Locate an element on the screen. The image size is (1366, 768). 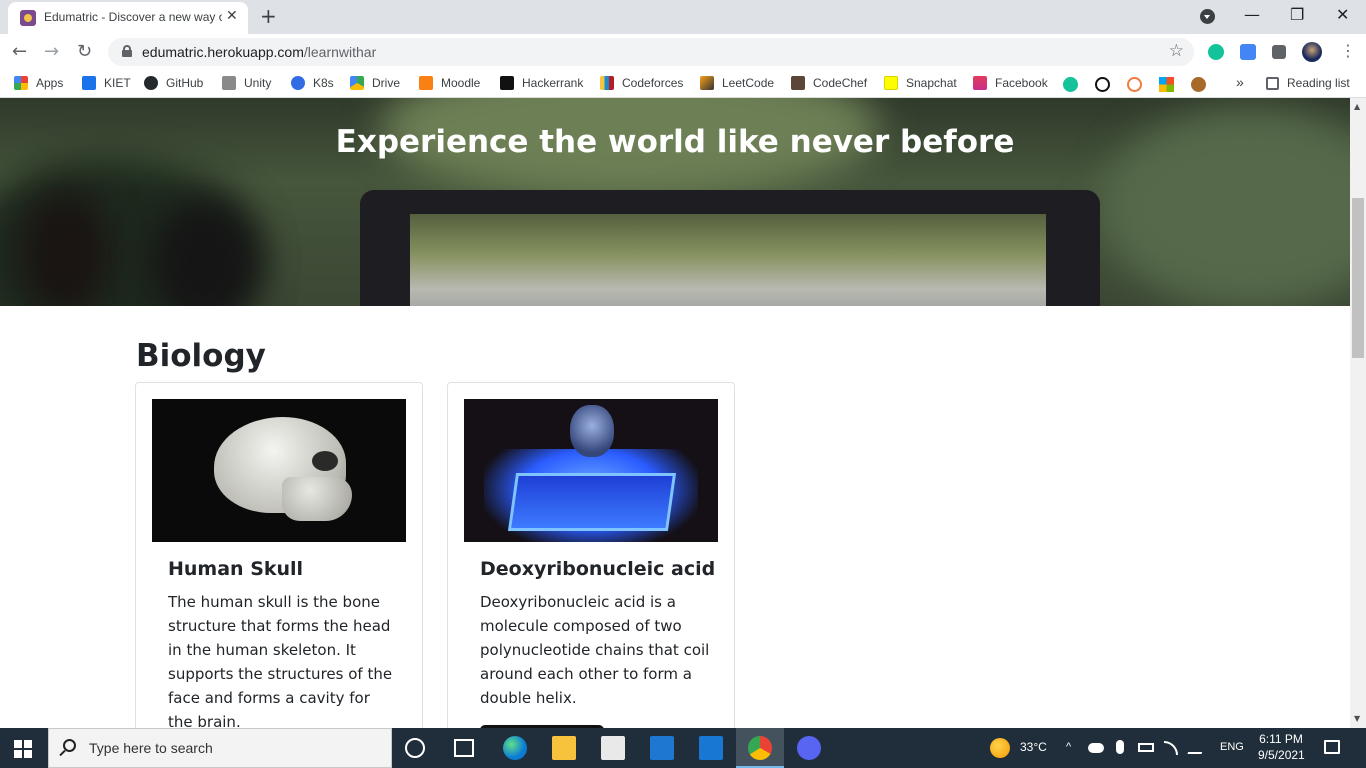
bookmark-k8s: K8s is located at coordinates (312, 83).